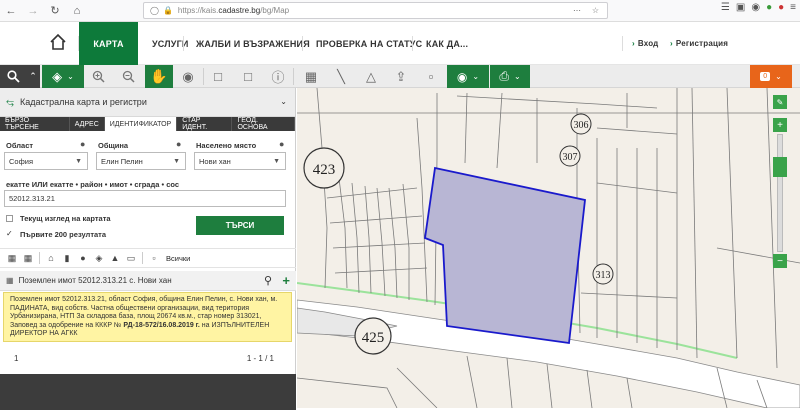 The width and height of the screenshot is (800, 410). Describe the element at coordinates (205, 124) in the screenshot. I see `tab-old-identifier: СТАР ИДЕНТ.` at that location.